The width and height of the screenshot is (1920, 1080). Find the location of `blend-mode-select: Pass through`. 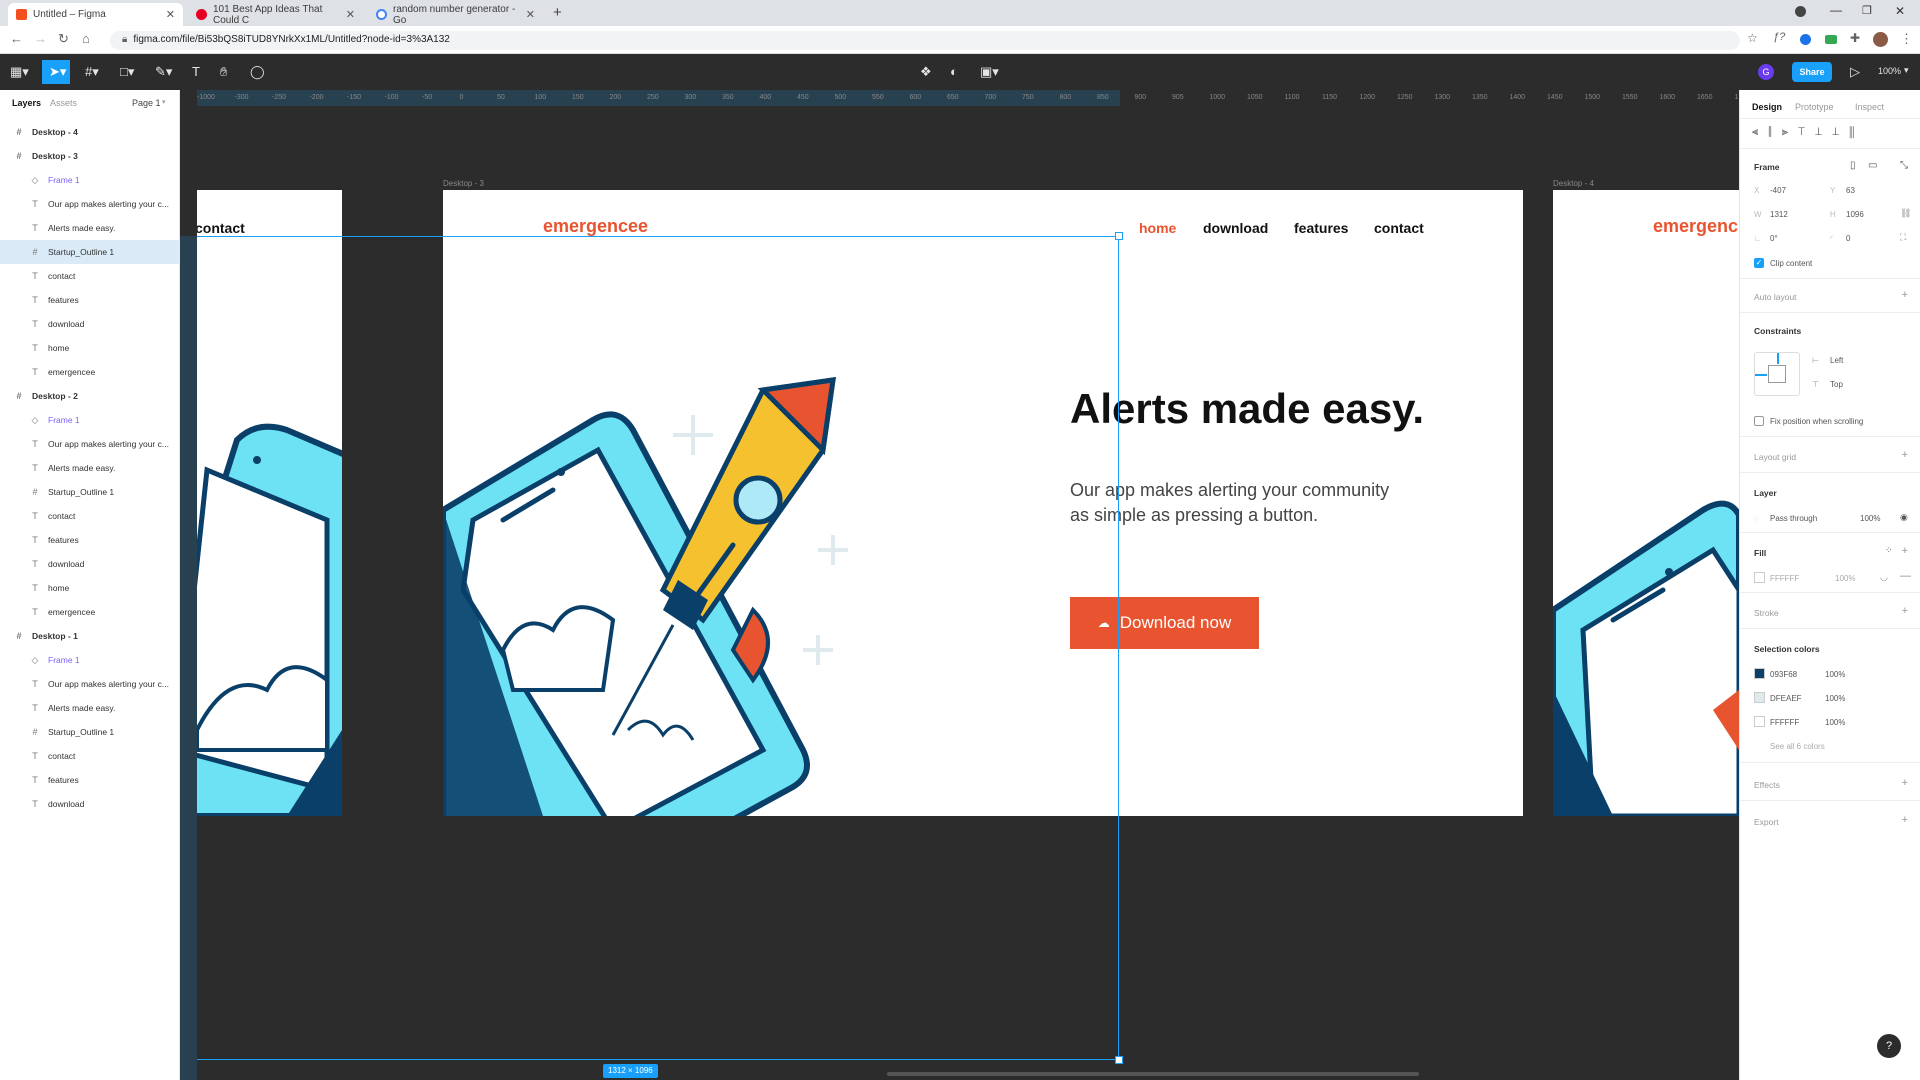

blend-mode-select: Pass through is located at coordinates (1793, 518).